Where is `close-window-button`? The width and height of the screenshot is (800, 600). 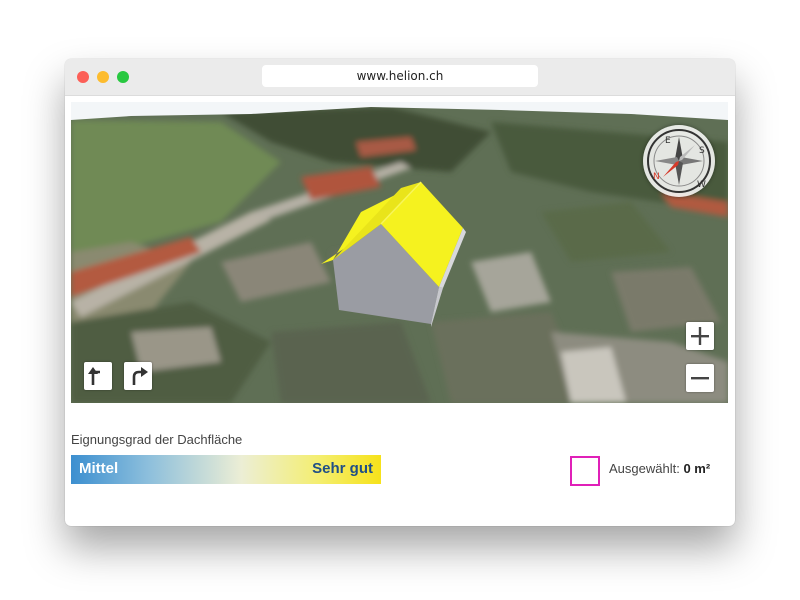
close-window-button is located at coordinates (83, 77).